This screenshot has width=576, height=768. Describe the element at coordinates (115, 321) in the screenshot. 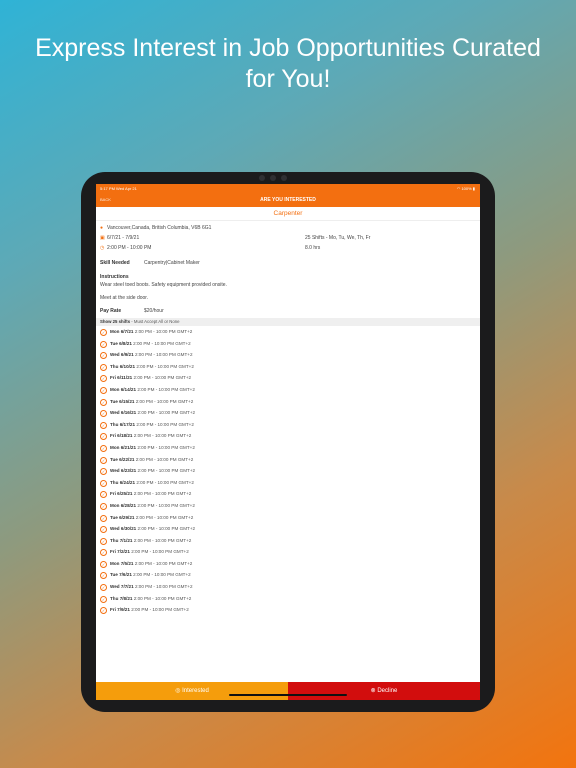

I see `shifts-count: Show 25 shifts` at that location.